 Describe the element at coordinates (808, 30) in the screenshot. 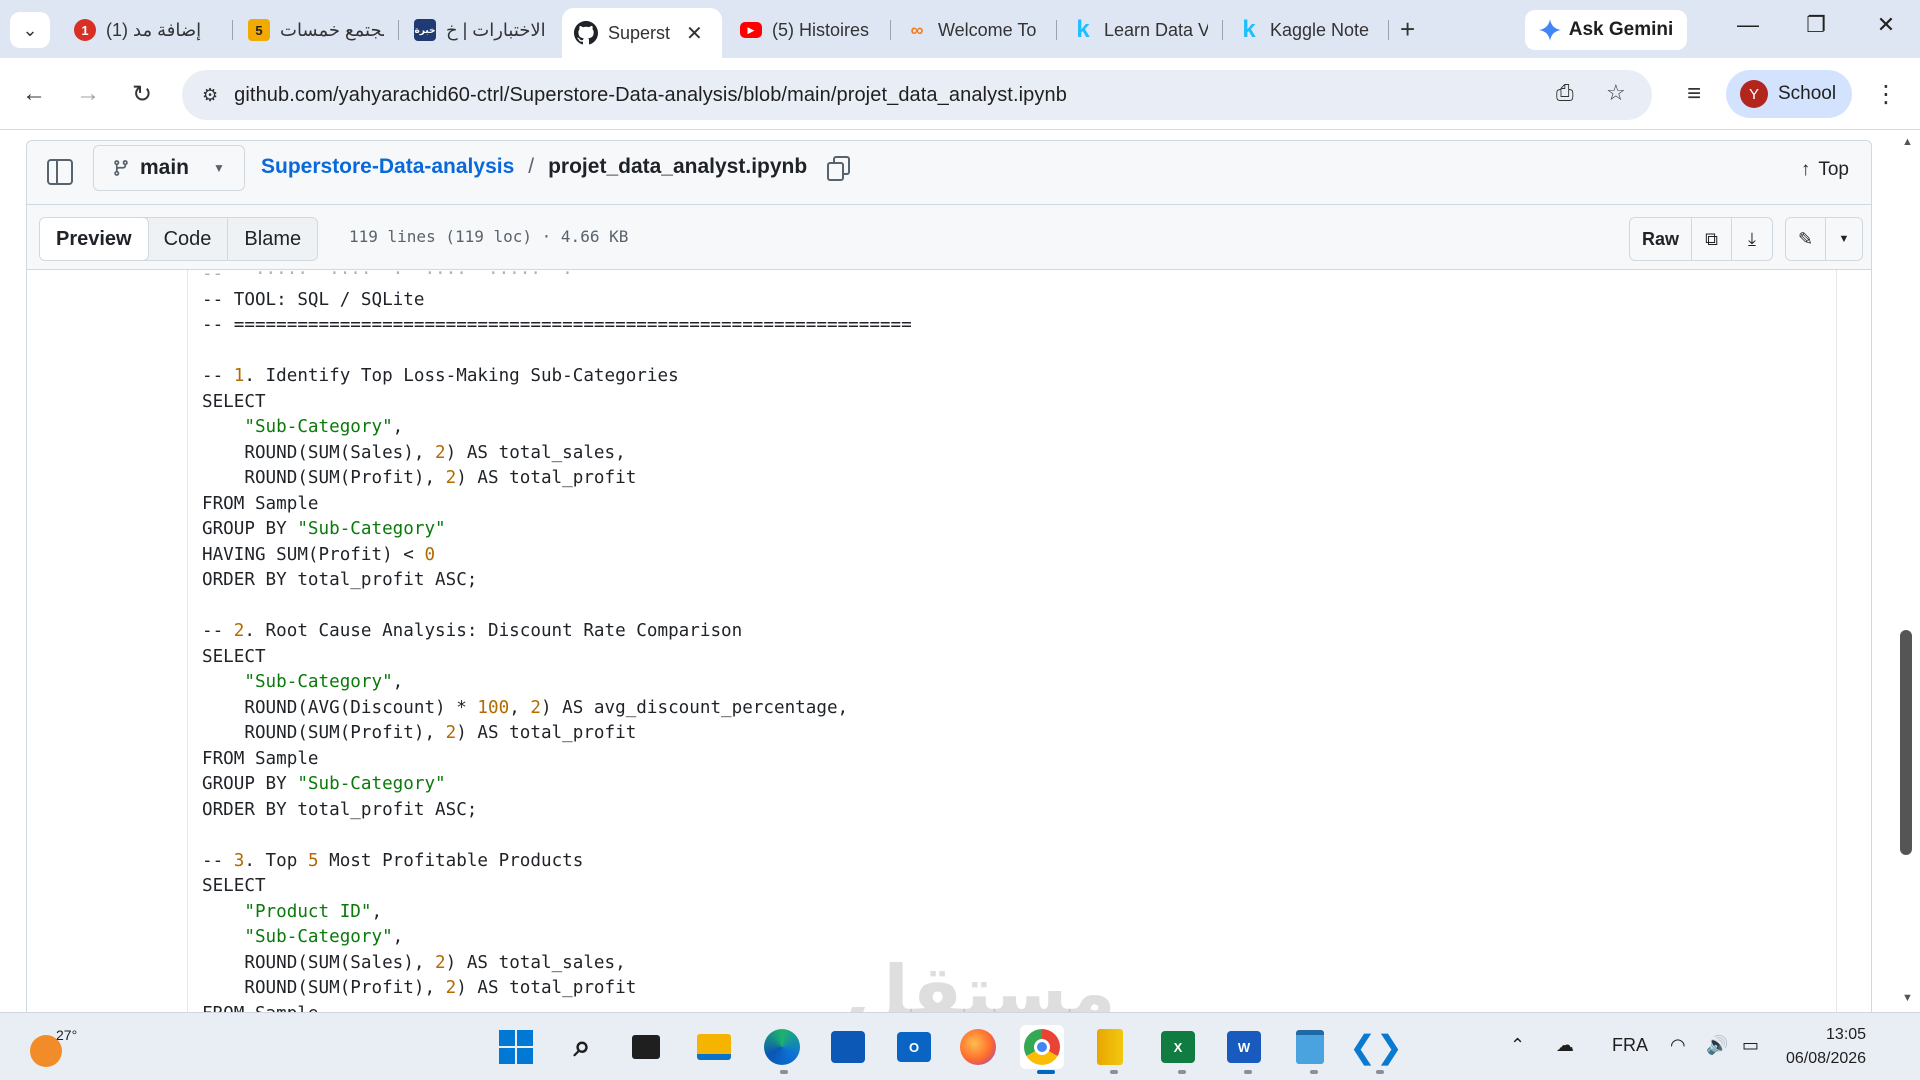

I see `browser-tab: ▶ (5) Histoires` at that location.